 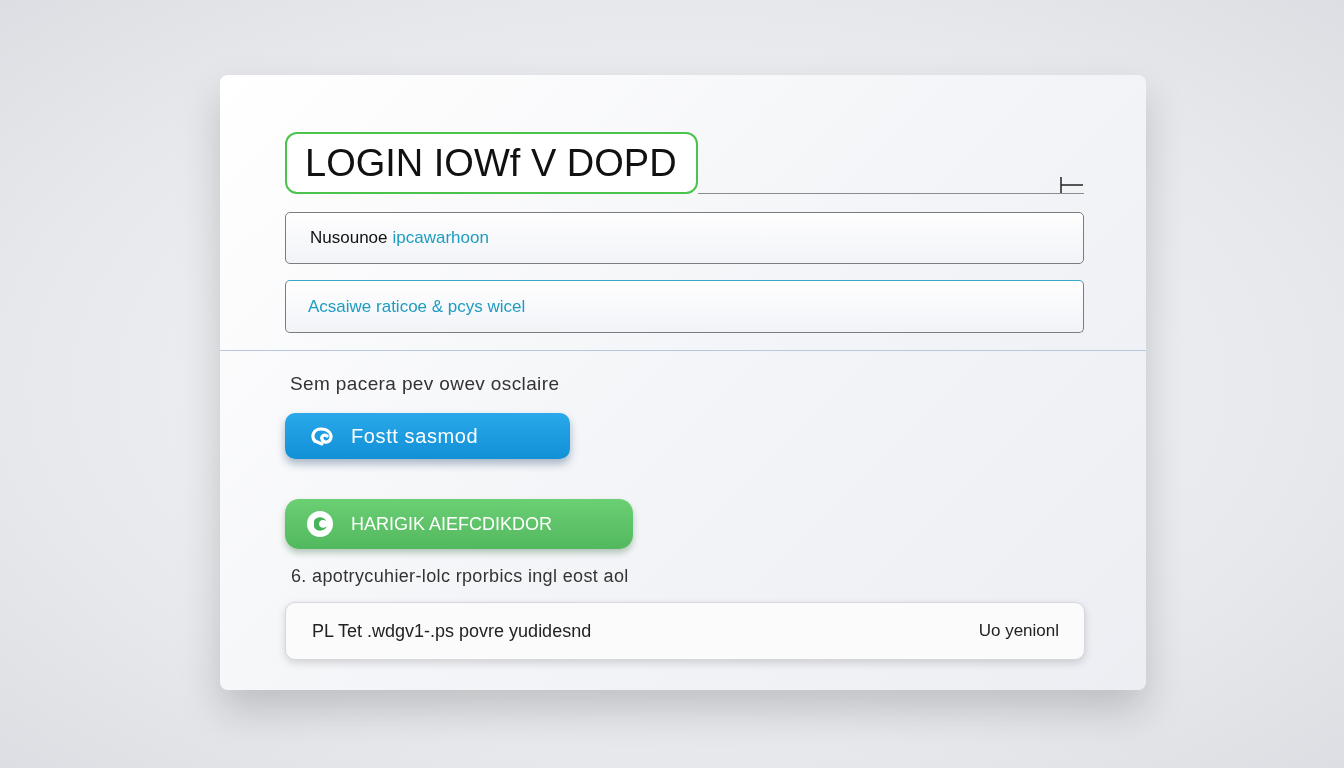 What do you see at coordinates (427, 436) in the screenshot?
I see `primary-button: Fostt sasmod` at bounding box center [427, 436].